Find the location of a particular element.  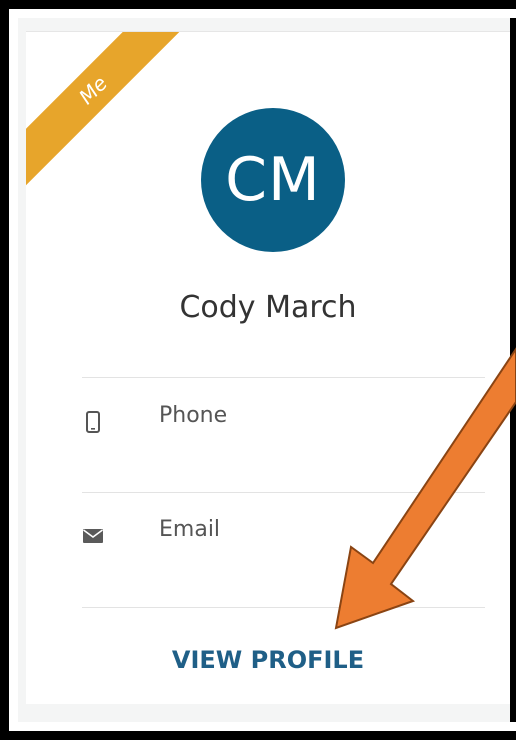

email-row: Email is located at coordinates (283, 537).